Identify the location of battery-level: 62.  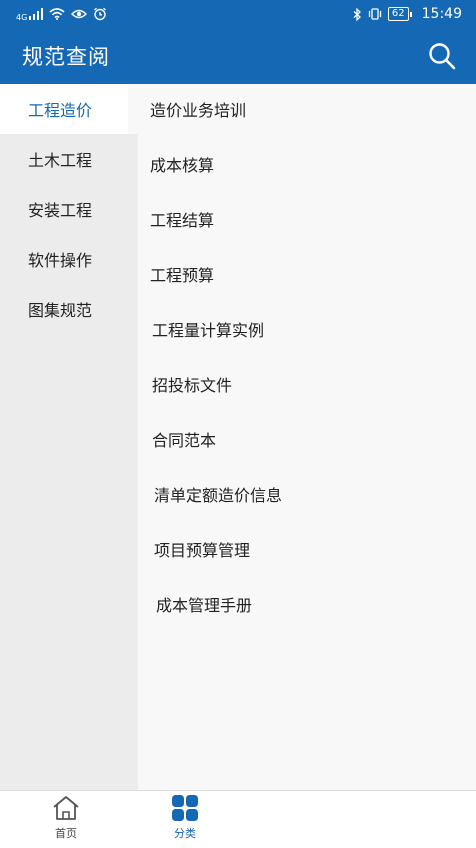
(398, 14).